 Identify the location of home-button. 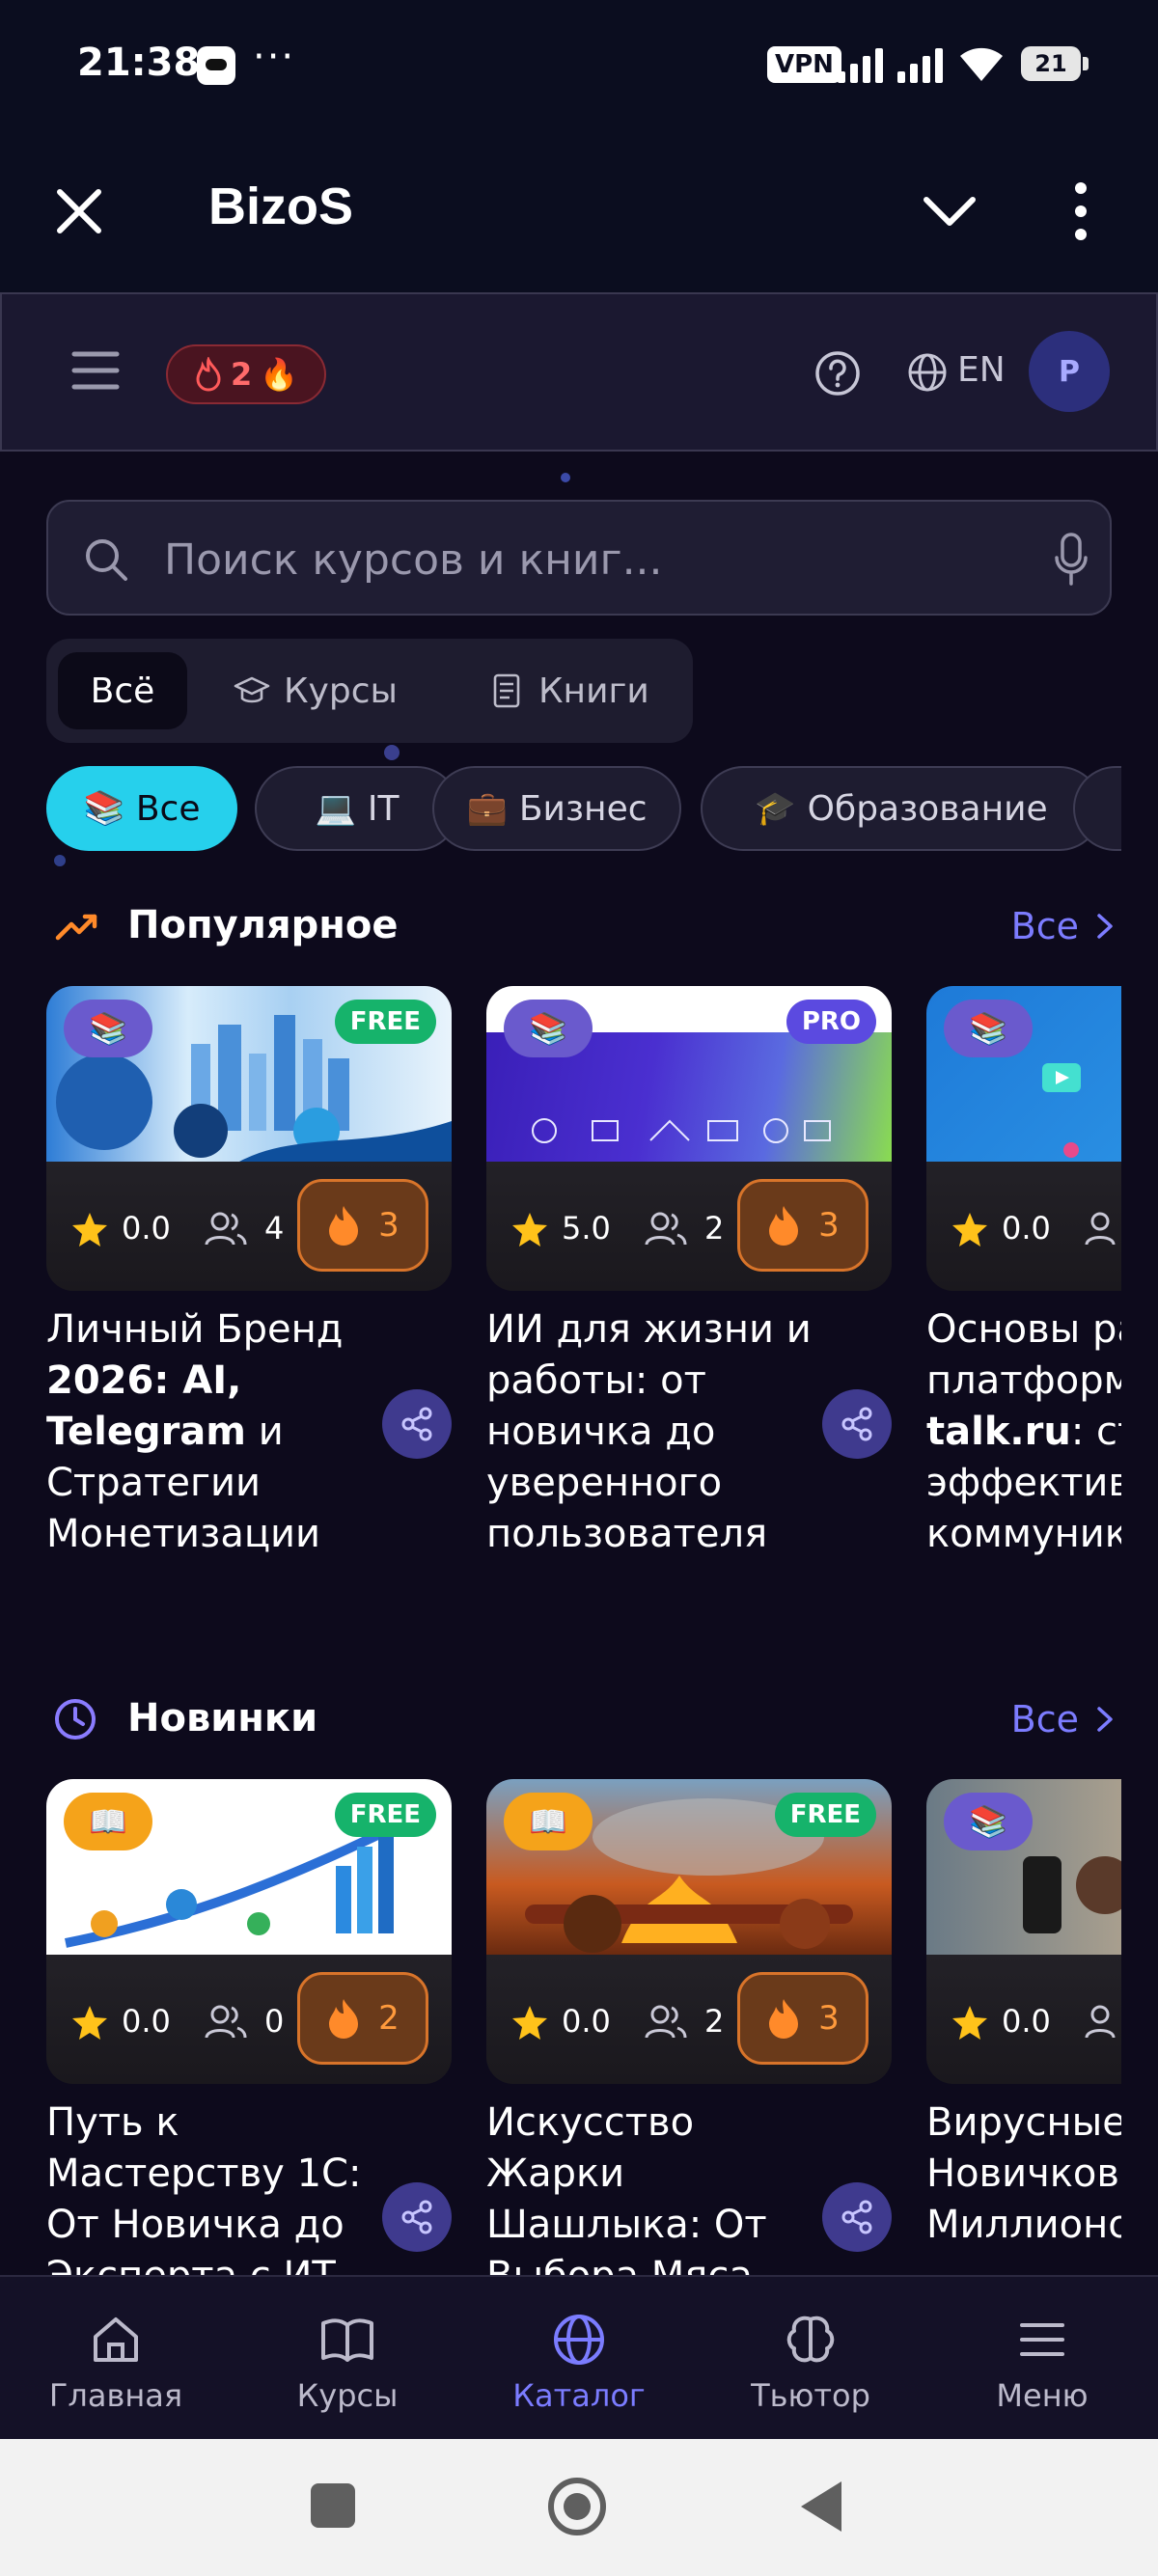
(577, 2506).